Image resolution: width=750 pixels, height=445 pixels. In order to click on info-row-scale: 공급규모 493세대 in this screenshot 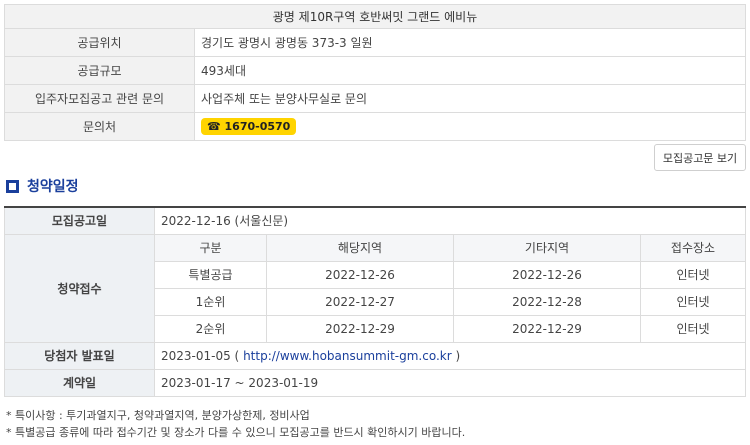, I will do `click(375, 70)`.